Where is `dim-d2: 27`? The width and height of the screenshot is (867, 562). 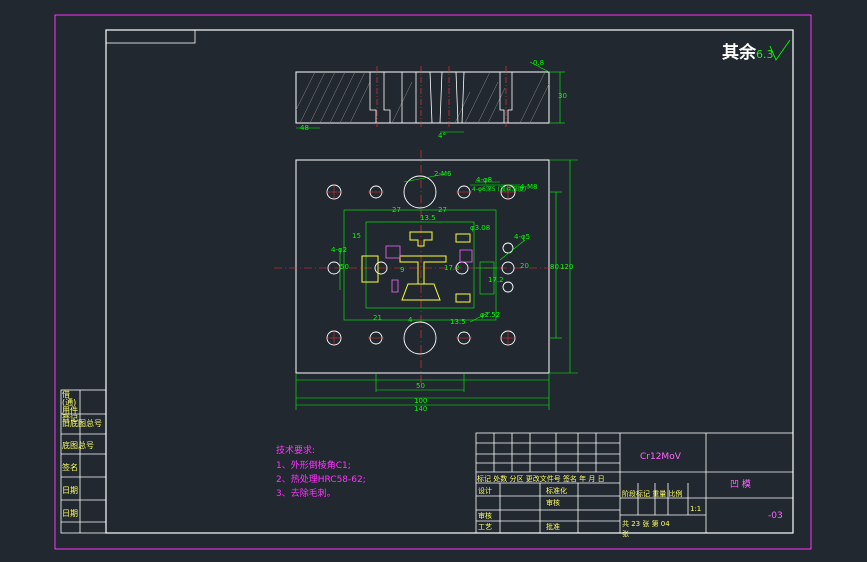 dim-d2: 27 is located at coordinates (442, 210).